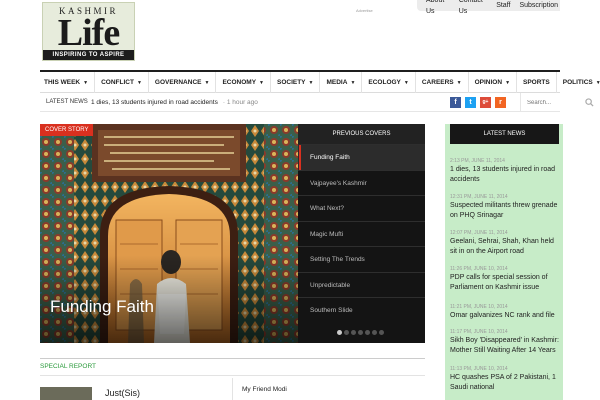 Image resolution: width=600 pixels, height=400 pixels. Describe the element at coordinates (578, 82) in the screenshot. I see `nav-politics: POLITICS ▼` at that location.